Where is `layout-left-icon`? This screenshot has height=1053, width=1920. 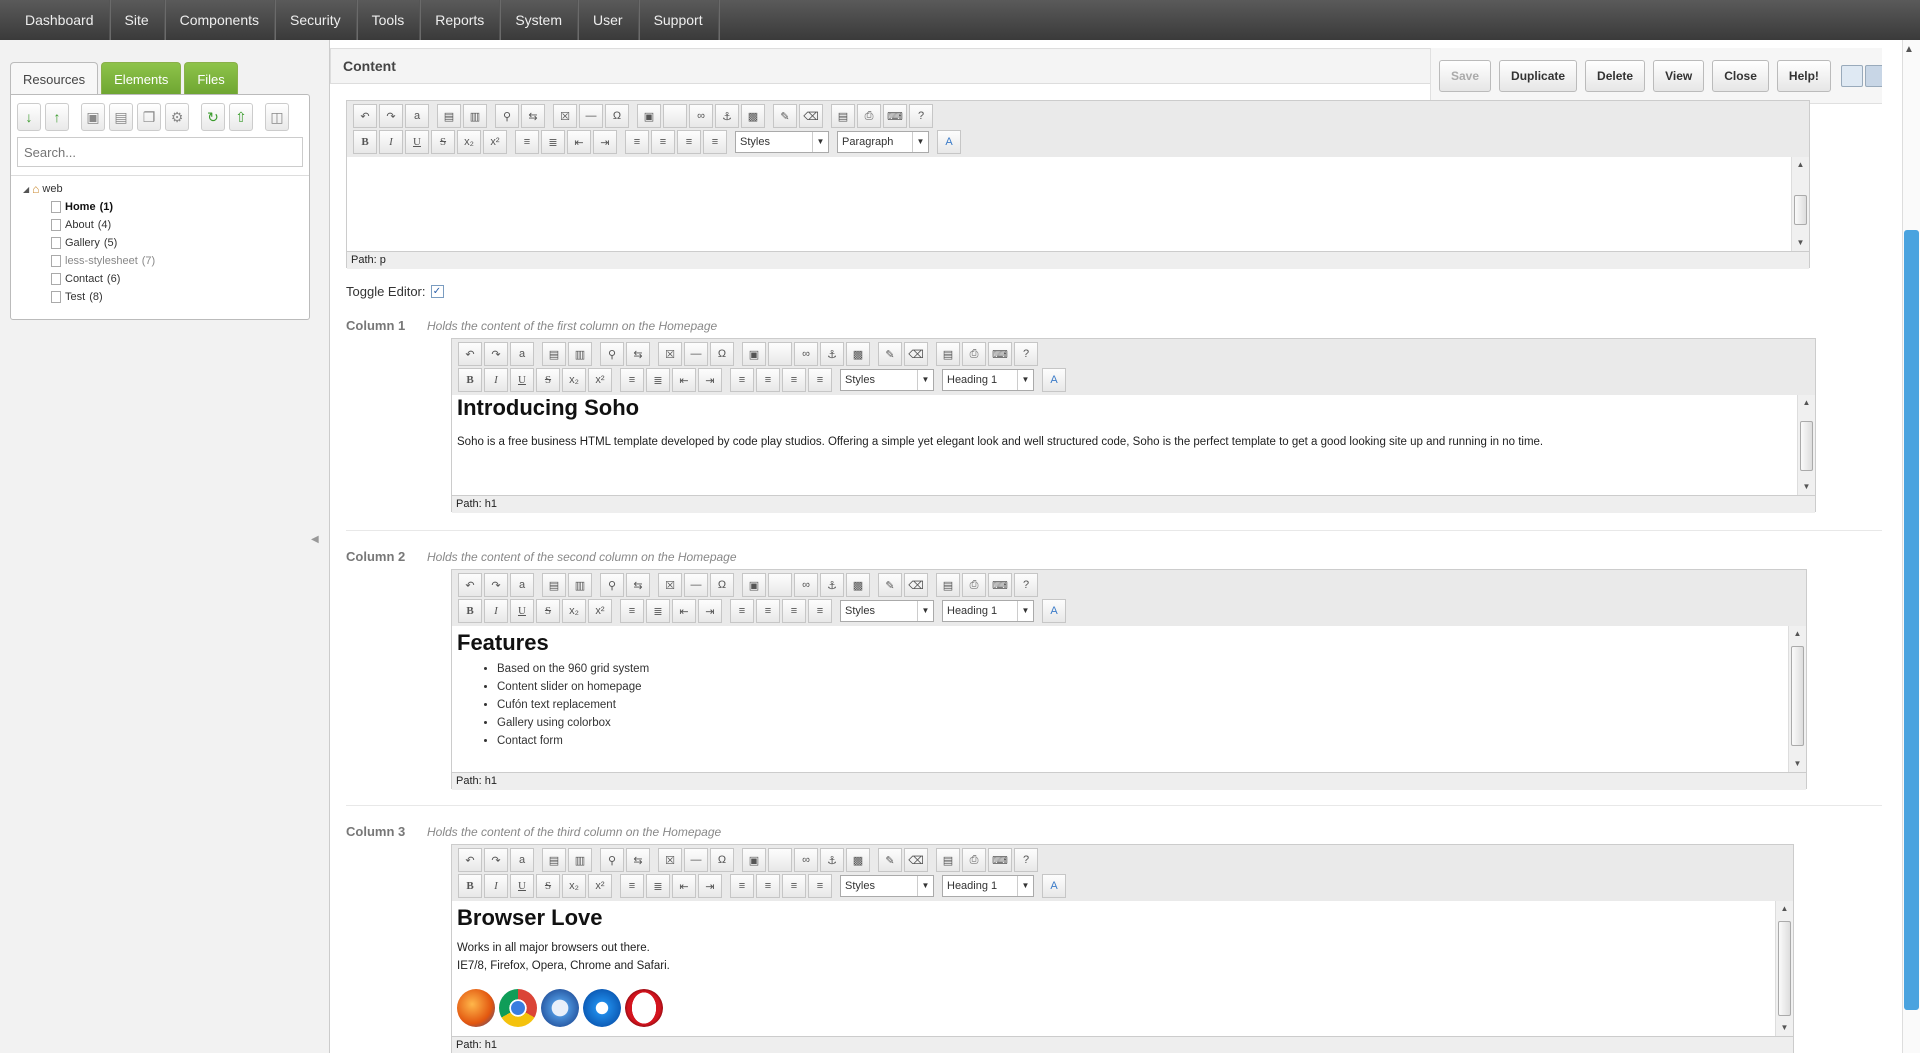
layout-left-icon is located at coordinates (1851, 75).